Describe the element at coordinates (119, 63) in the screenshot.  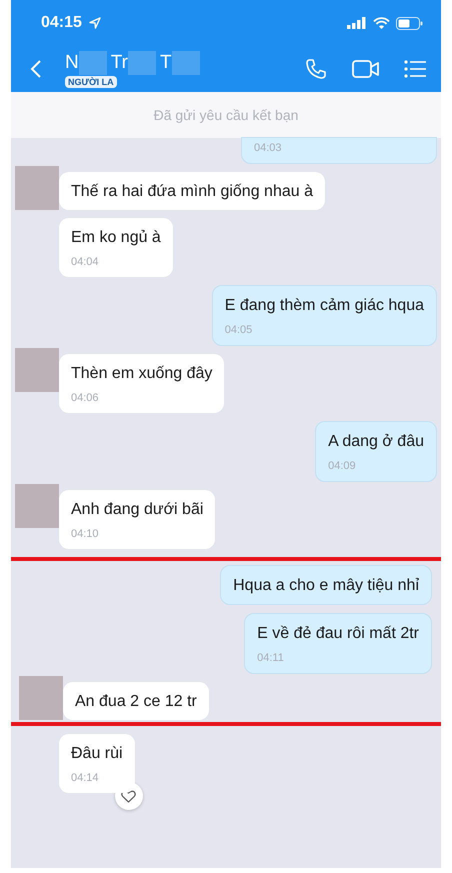
I see `contact-name-part: Tr` at that location.